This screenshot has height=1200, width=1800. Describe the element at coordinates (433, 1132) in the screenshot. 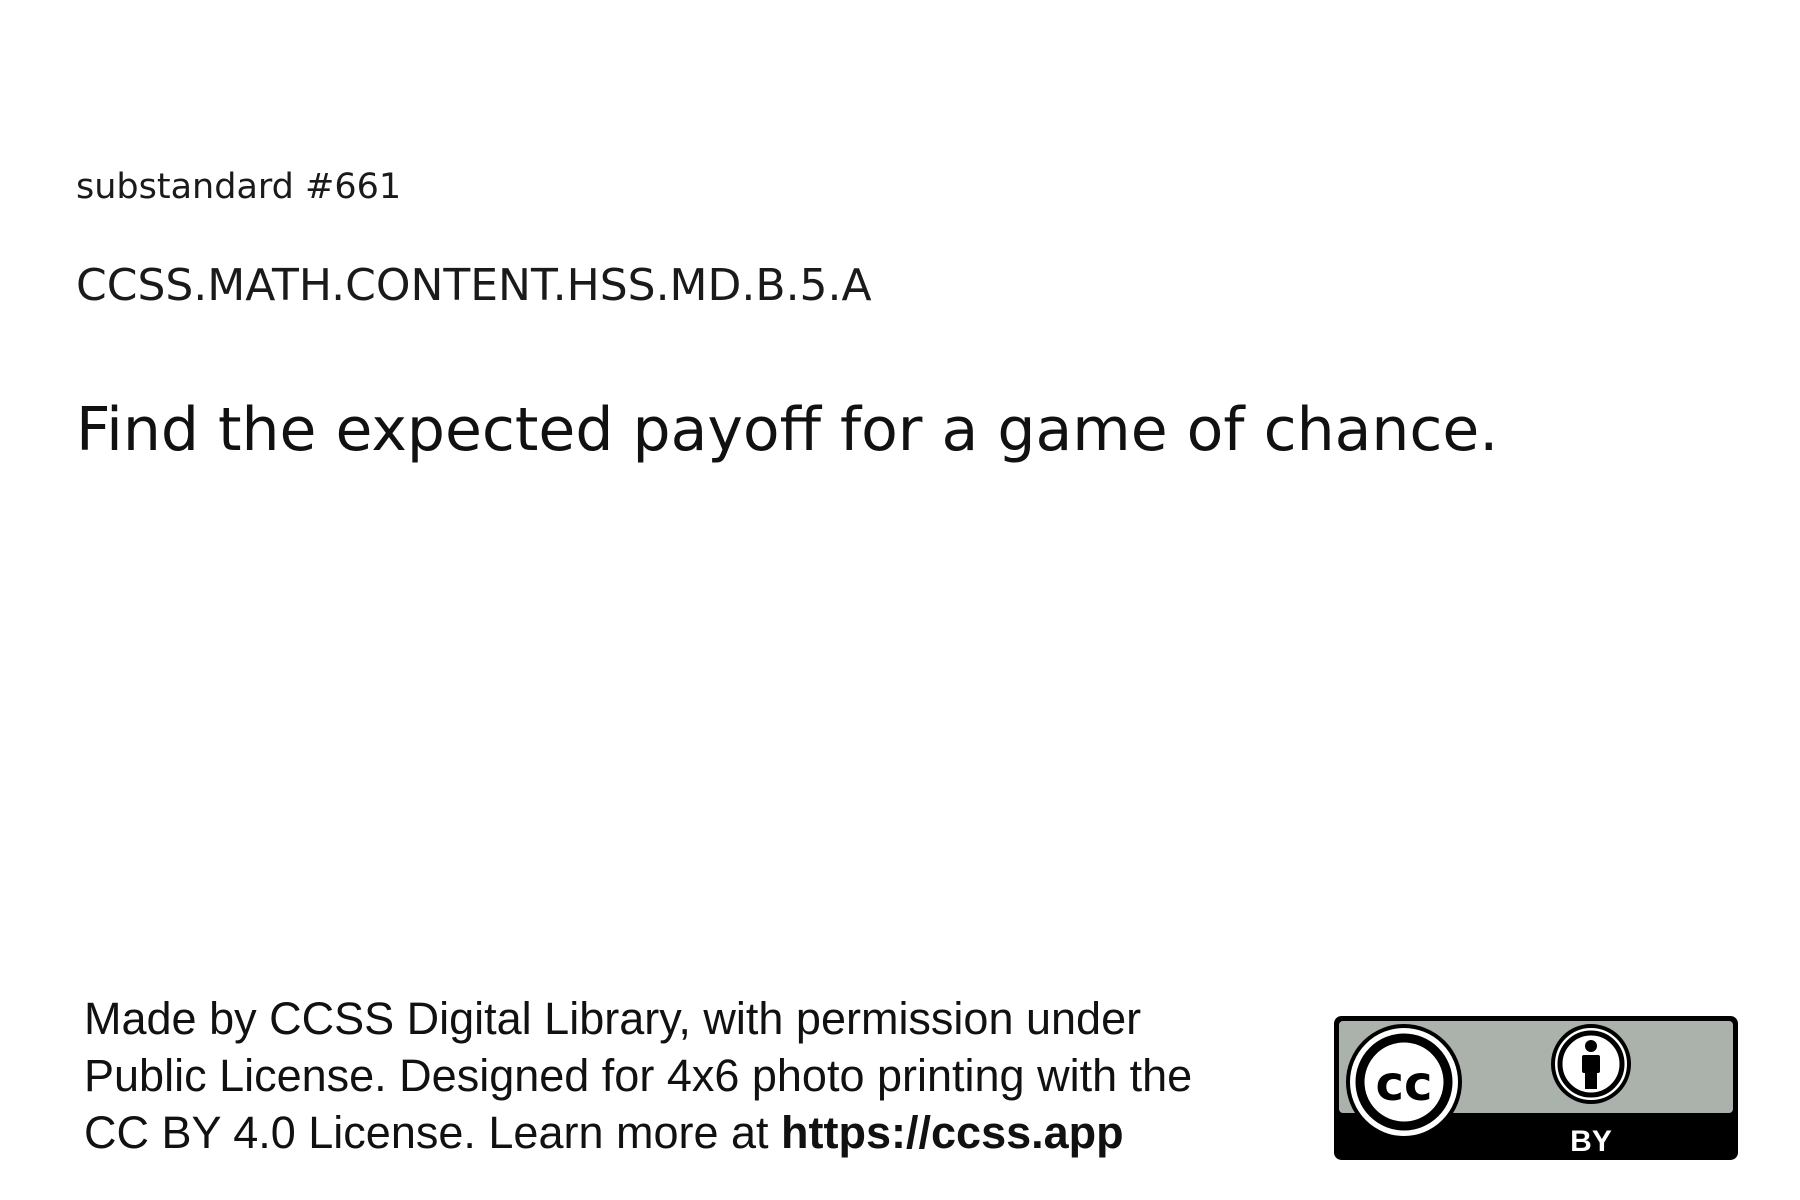

I see `attribution-line-3-prefix: CC BY 4.0 License. Learn more at` at that location.